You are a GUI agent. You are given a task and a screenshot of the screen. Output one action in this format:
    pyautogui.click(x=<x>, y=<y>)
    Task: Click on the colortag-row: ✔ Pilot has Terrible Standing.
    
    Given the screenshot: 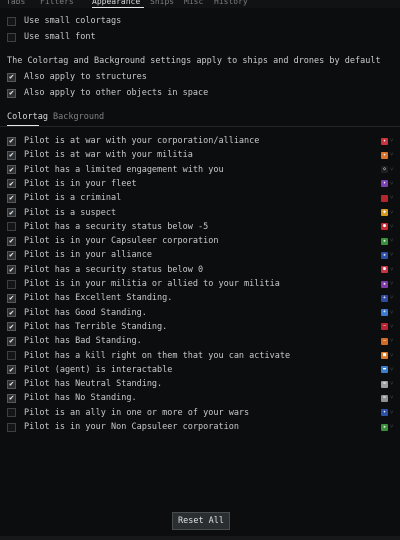 What is the action you would take?
    pyautogui.click(x=87, y=327)
    